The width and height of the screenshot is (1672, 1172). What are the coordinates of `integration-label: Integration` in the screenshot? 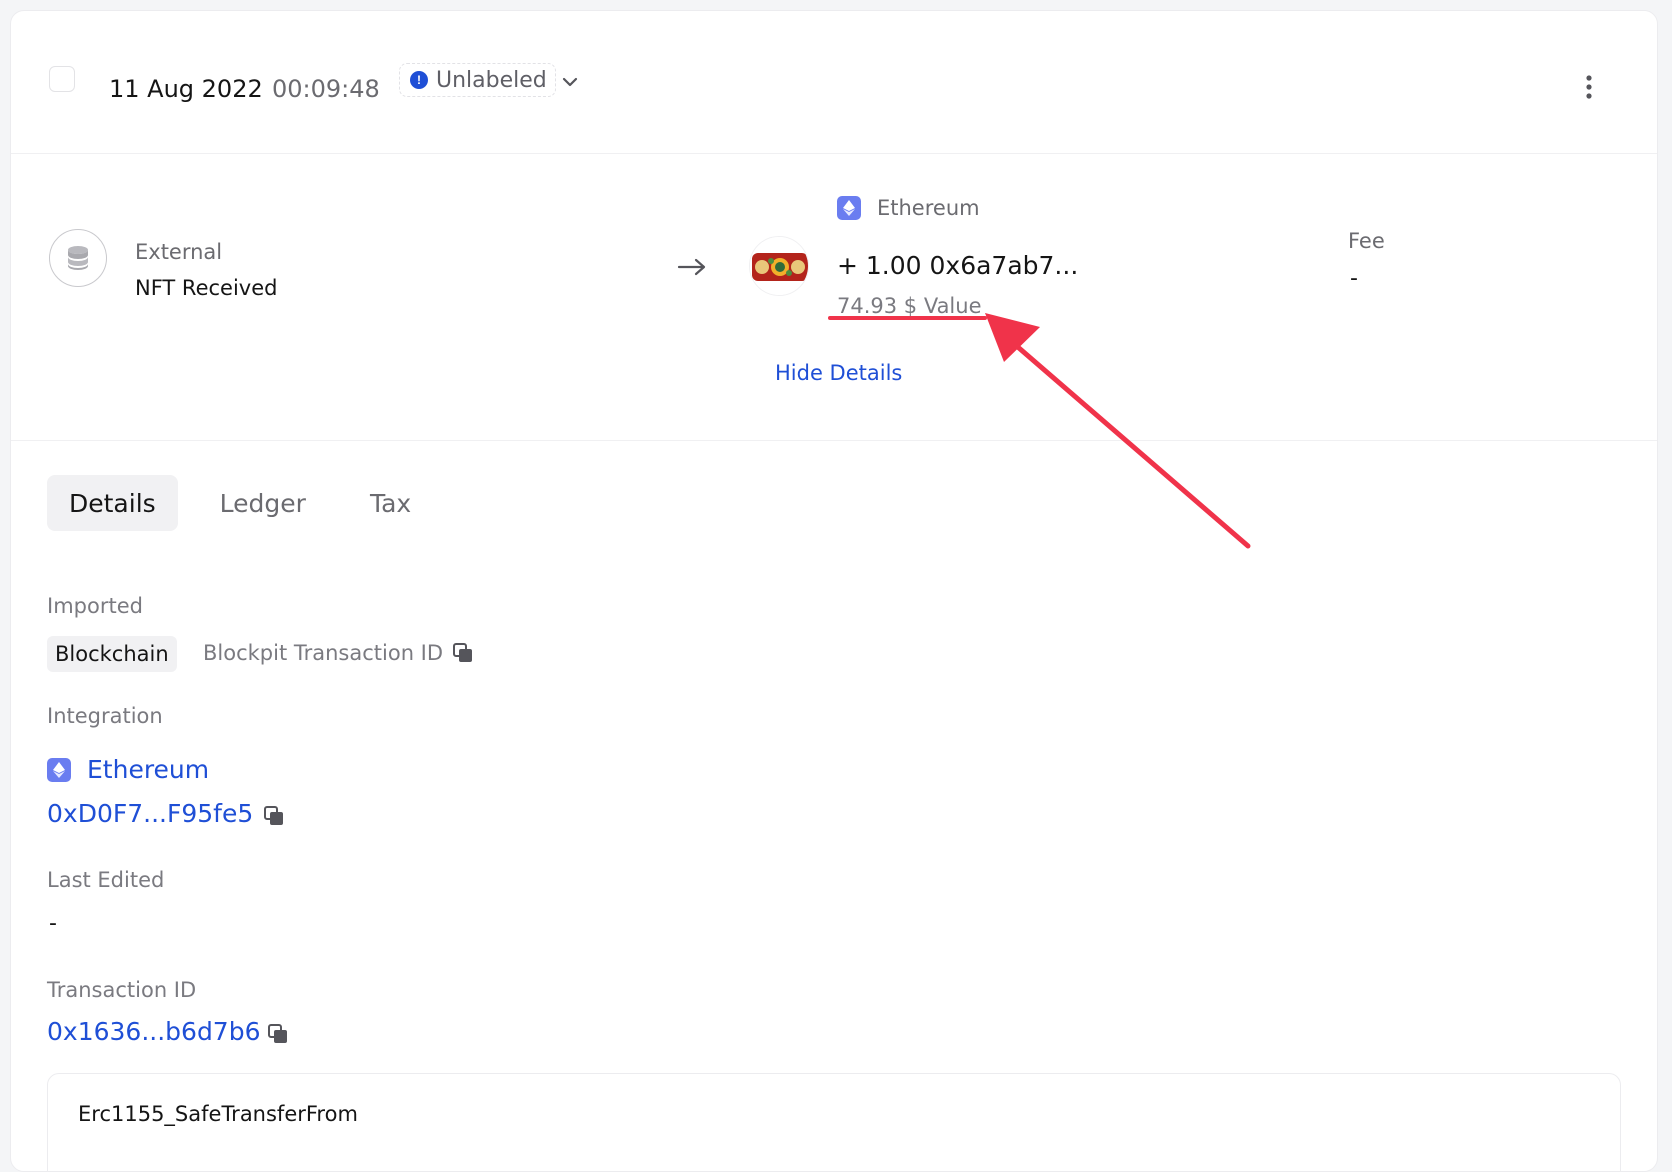 It's located at (105, 716).